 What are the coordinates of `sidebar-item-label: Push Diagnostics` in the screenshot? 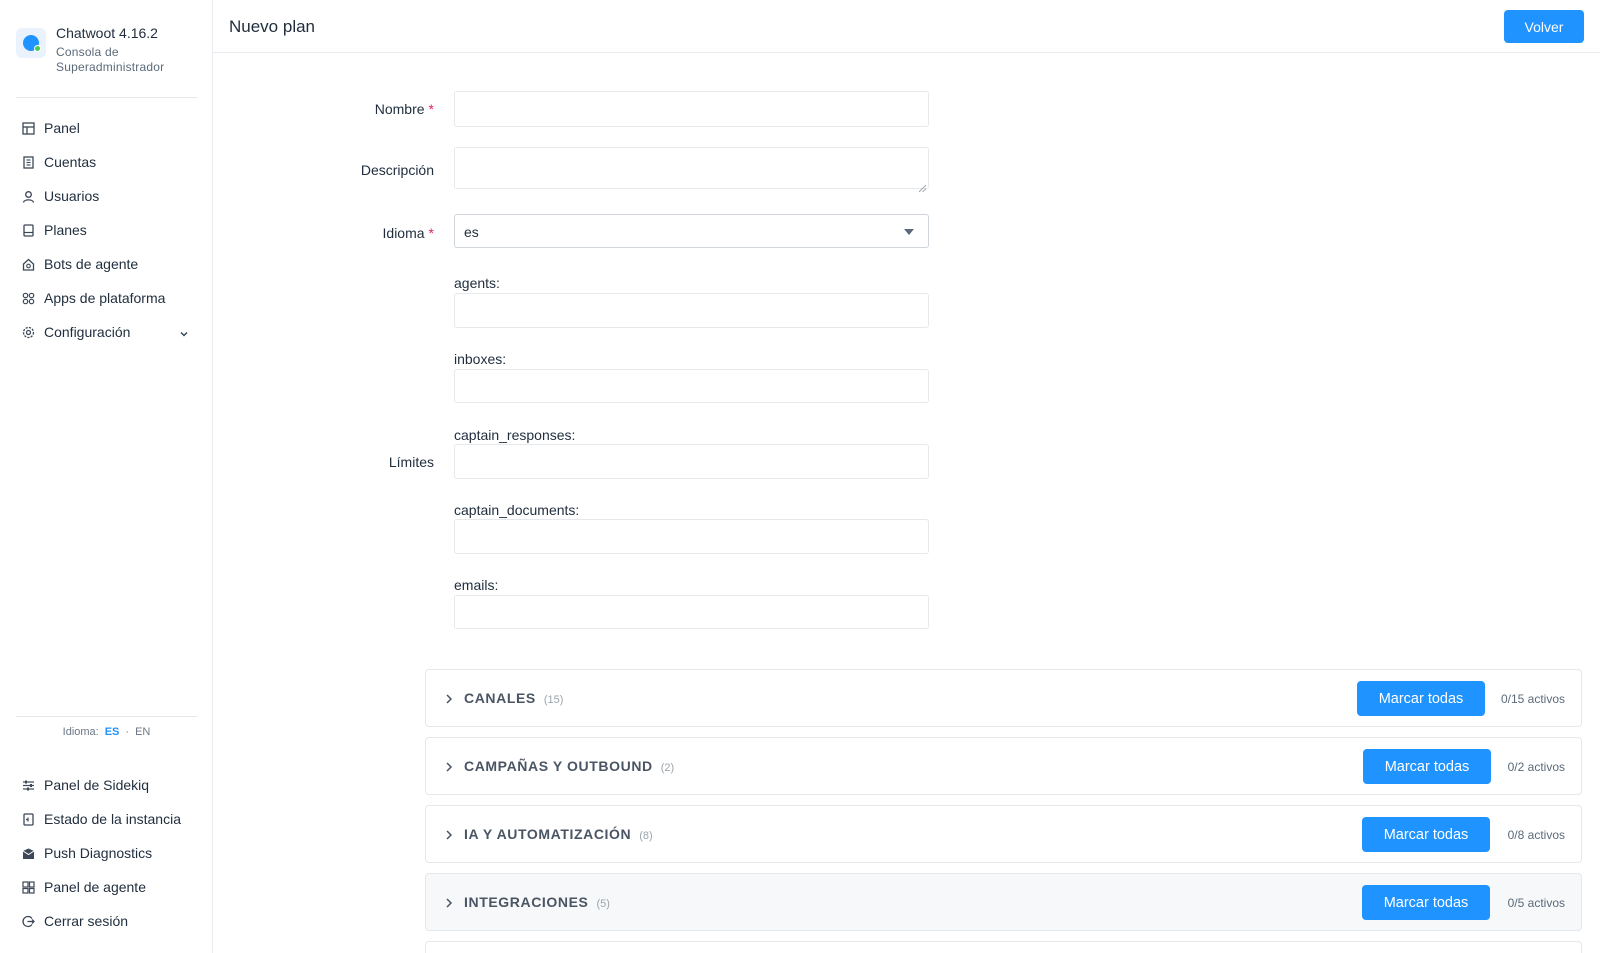 It's located at (98, 853).